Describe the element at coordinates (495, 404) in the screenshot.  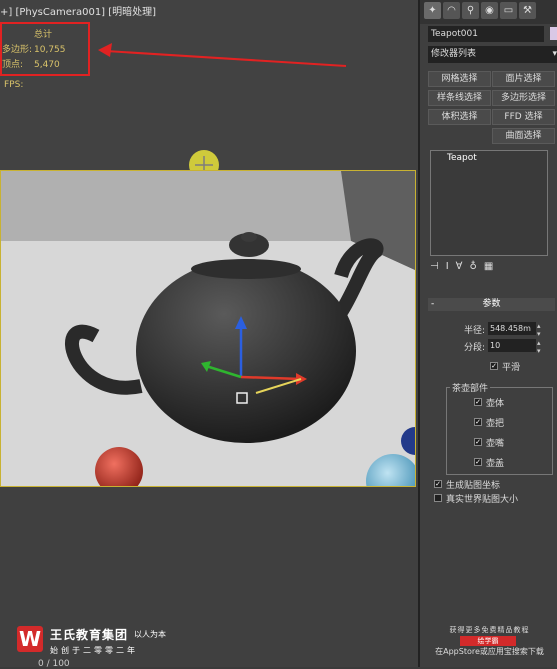
I see `body-label: 壶体` at that location.